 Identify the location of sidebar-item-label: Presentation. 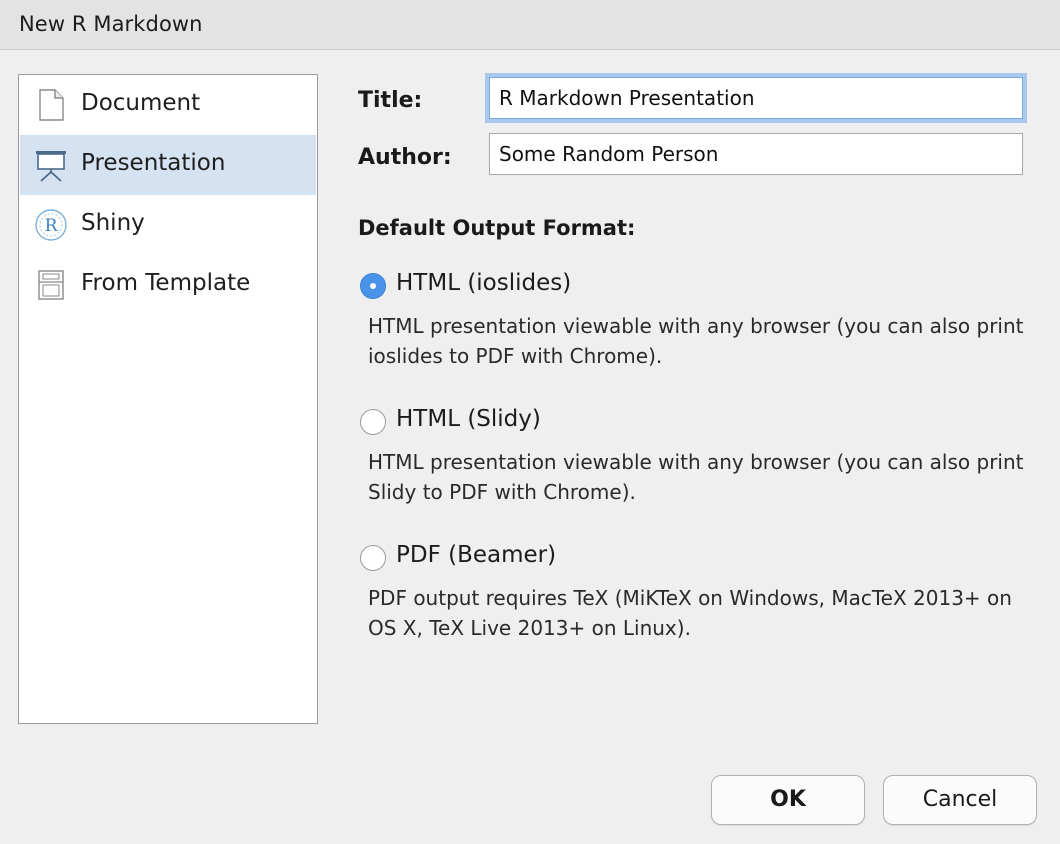
(153, 163).